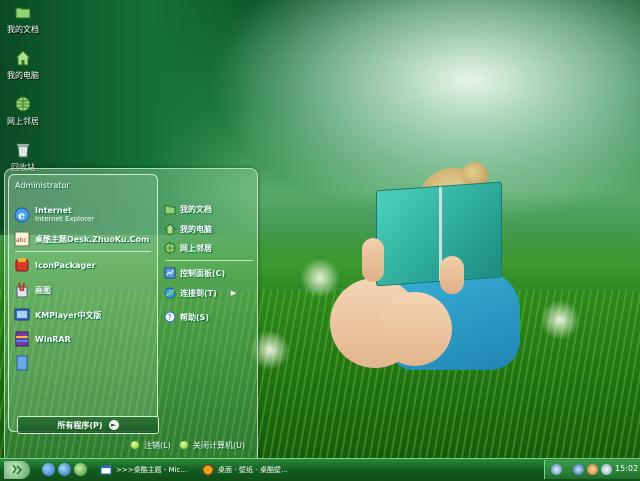 The image size is (640, 481). I want to click on menu-item-zhuoku-theme: abc 桌酷主题Desk.ZhuoKu.Com, so click(81, 239).